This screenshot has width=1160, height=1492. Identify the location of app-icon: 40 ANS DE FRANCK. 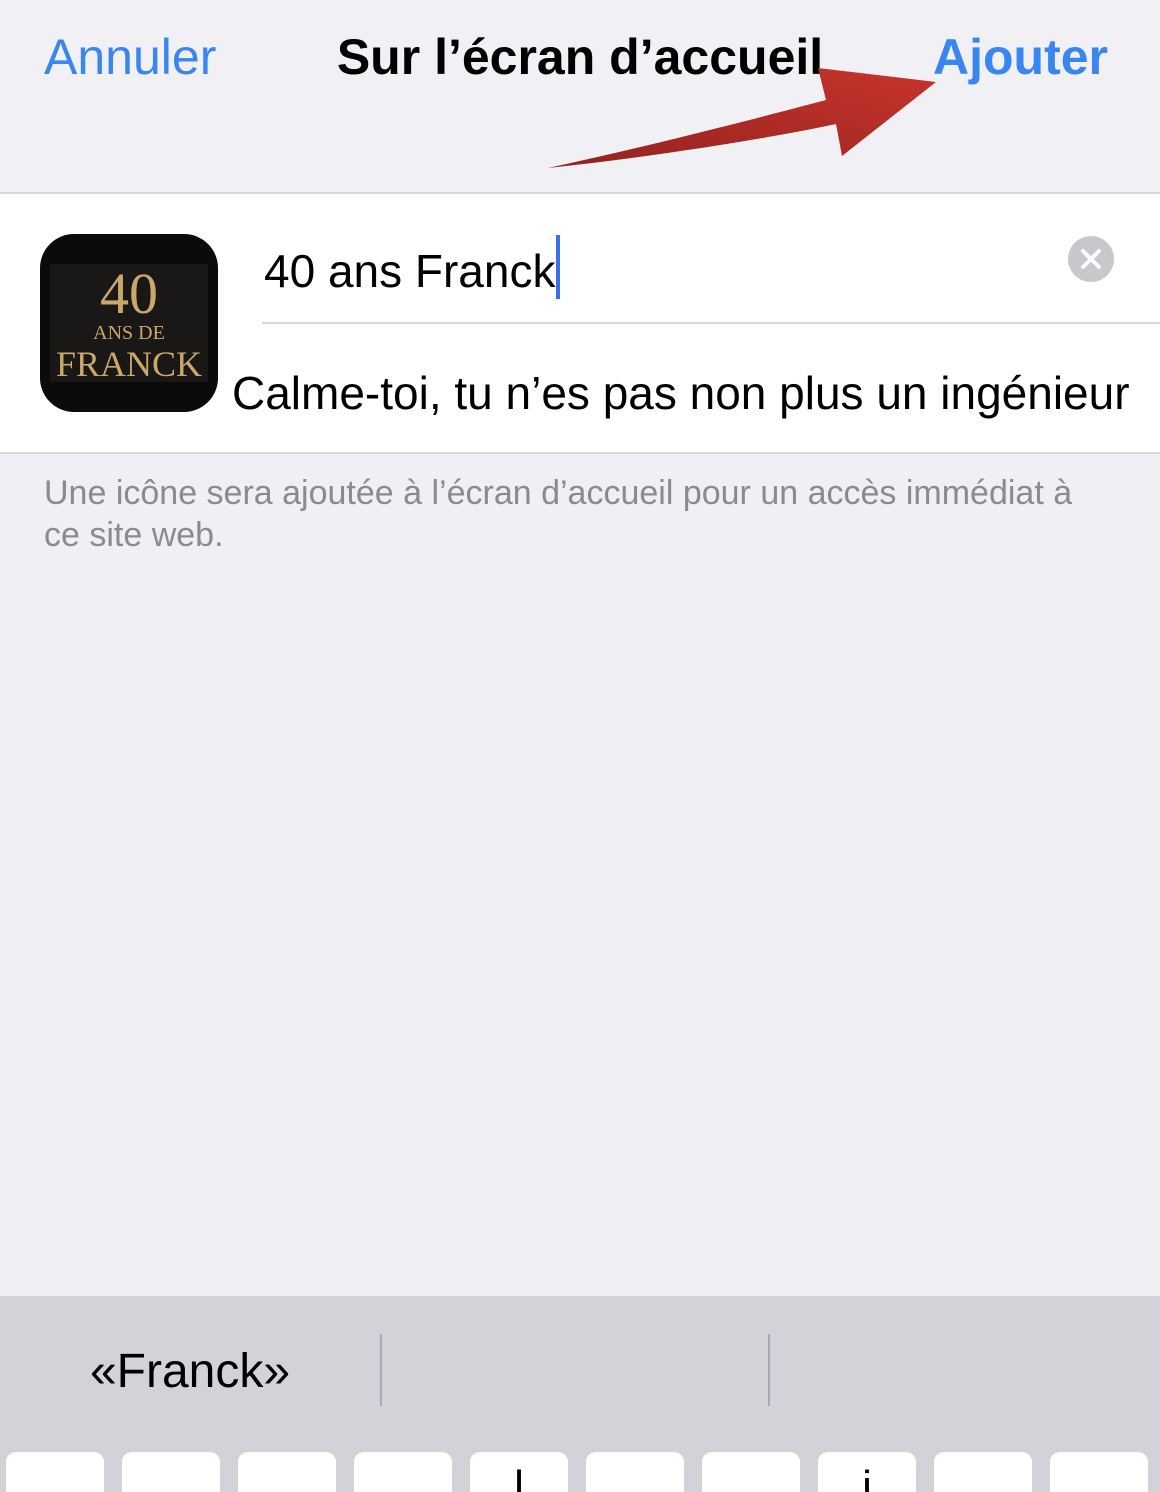
(129, 323).